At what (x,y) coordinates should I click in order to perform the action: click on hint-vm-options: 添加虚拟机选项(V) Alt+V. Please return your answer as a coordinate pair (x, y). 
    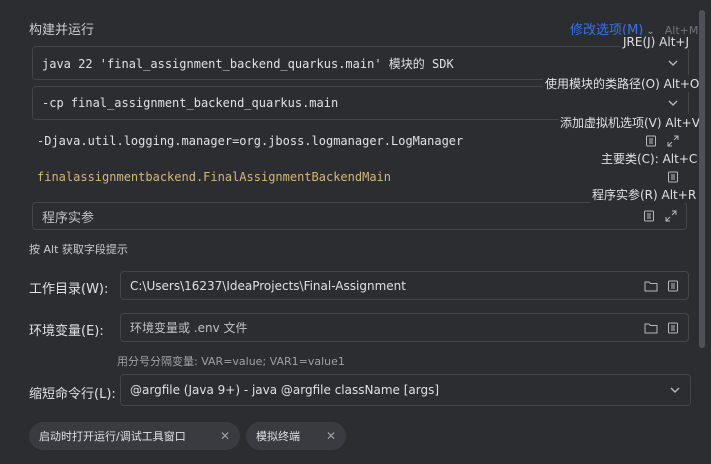
    Looking at the image, I should click on (630, 122).